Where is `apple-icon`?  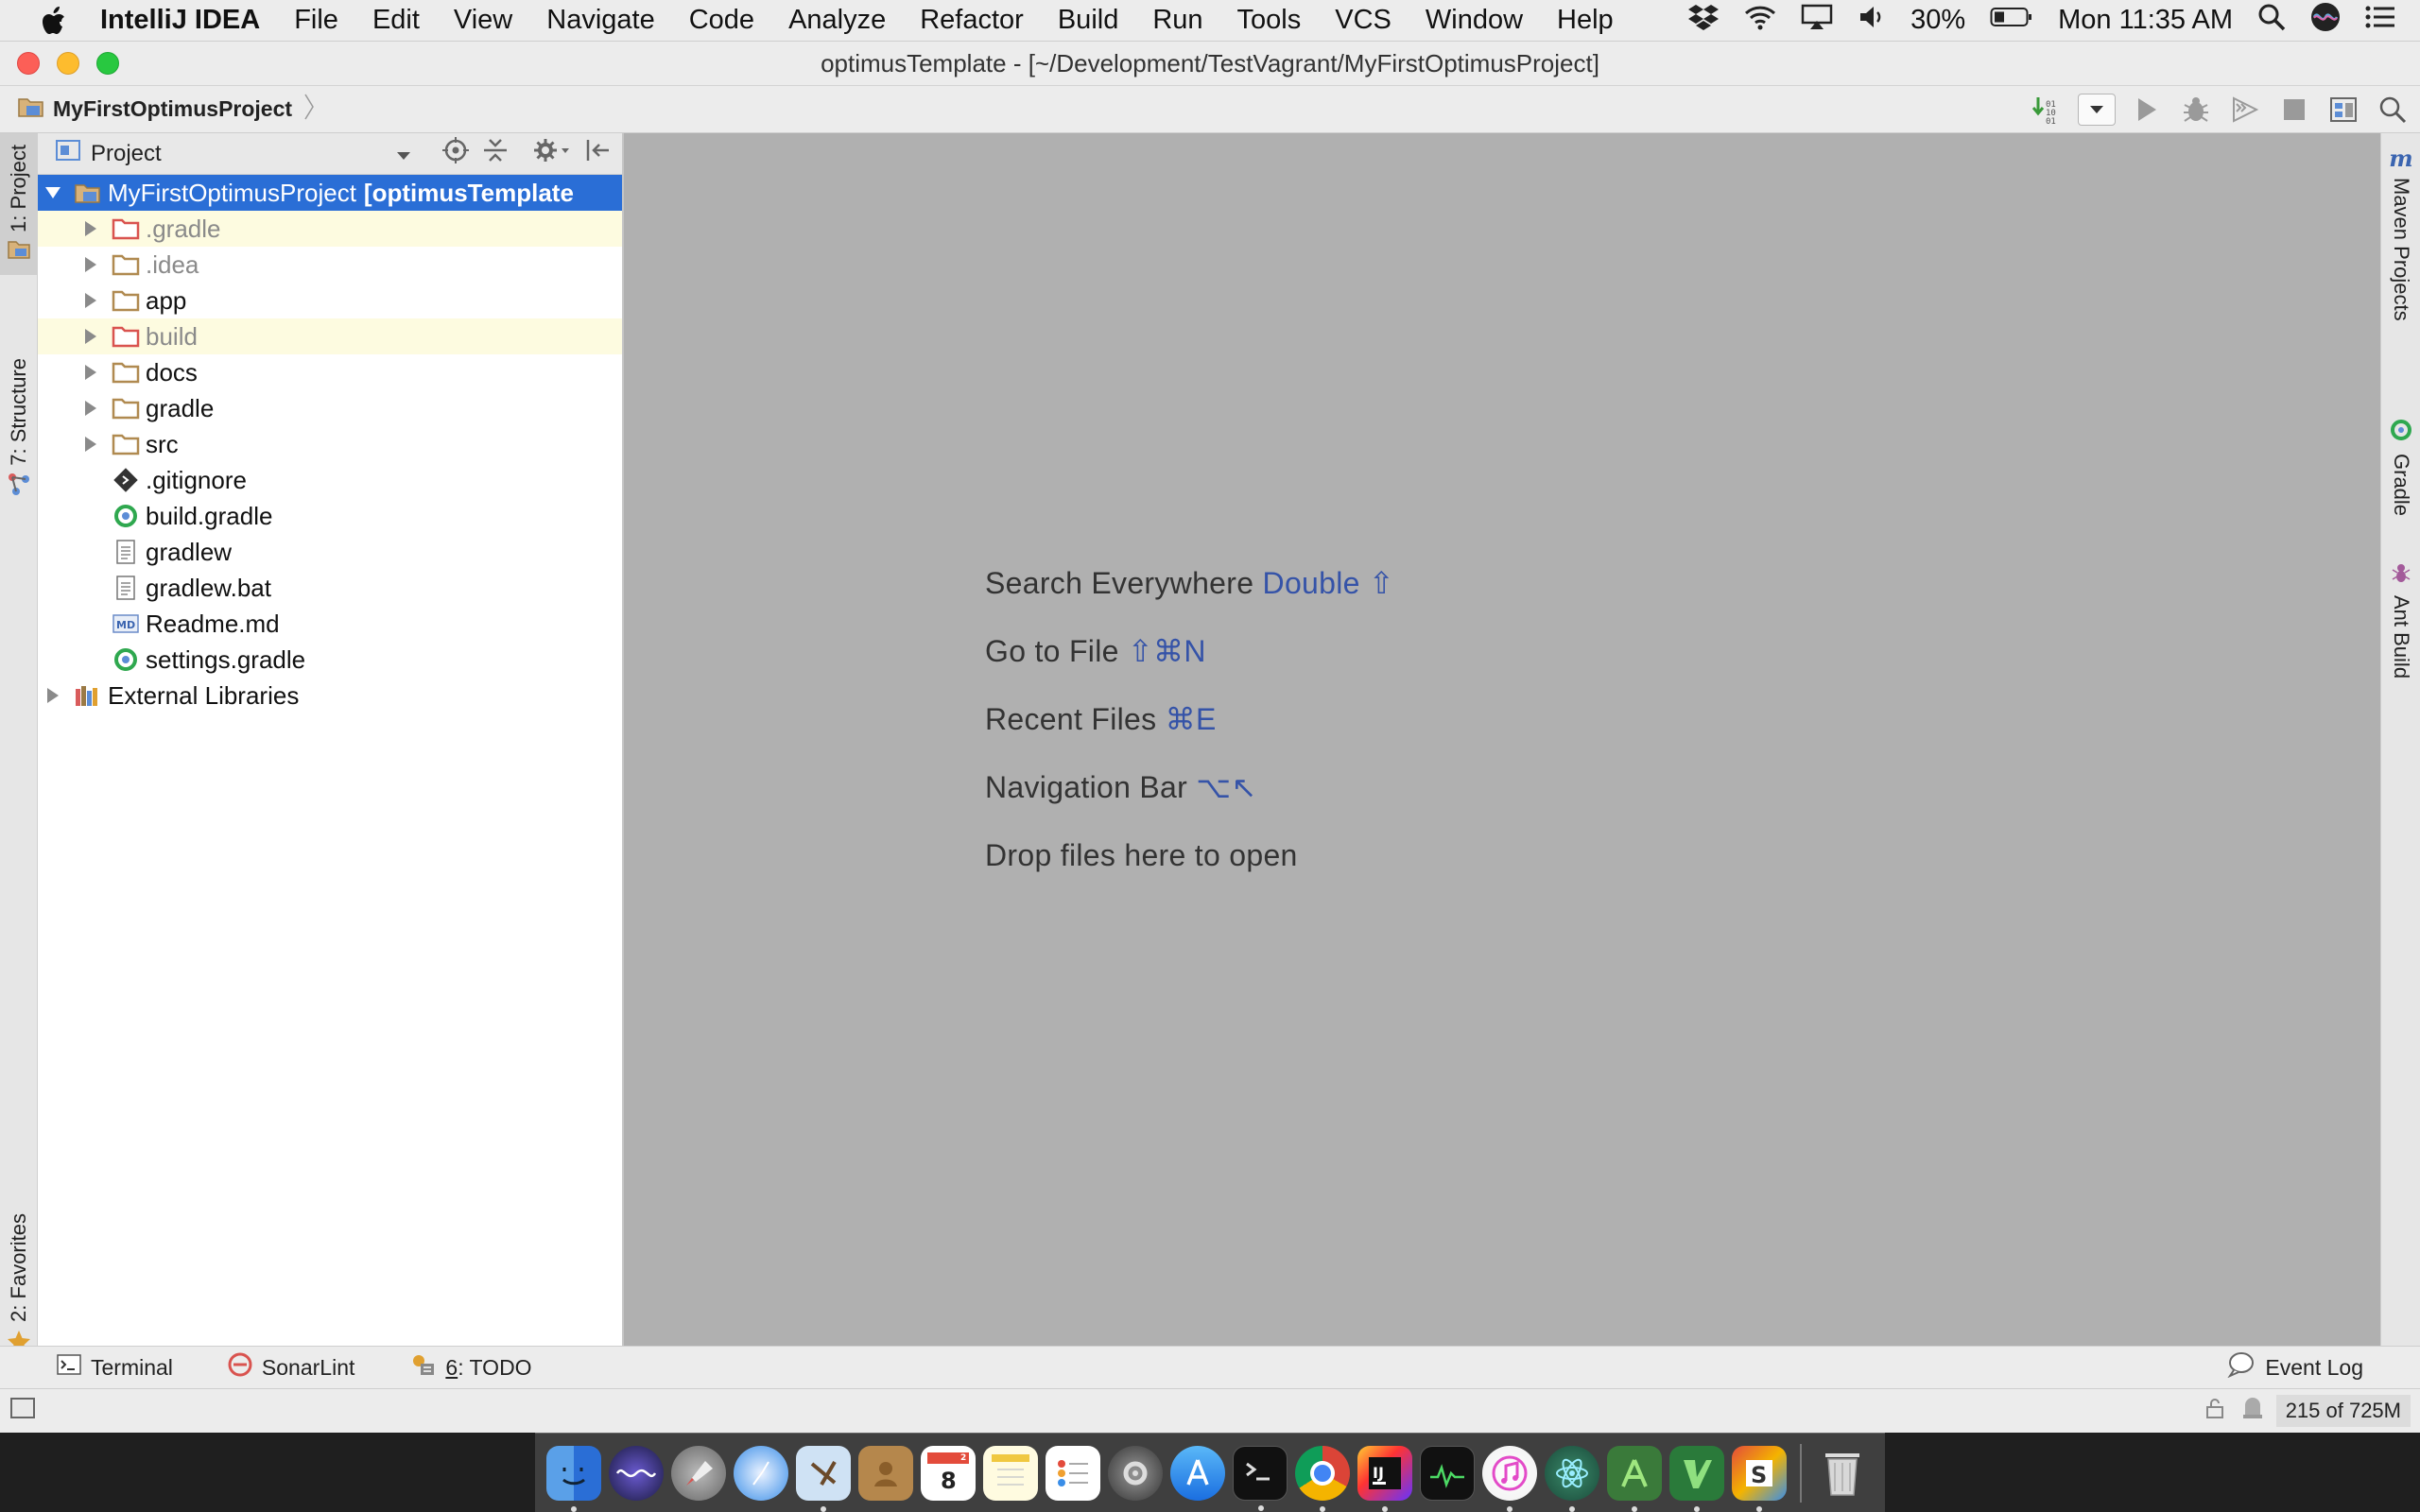 apple-icon is located at coordinates (54, 20).